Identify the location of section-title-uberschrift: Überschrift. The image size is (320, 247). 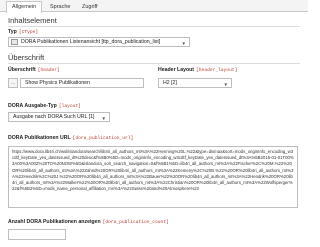
(26, 57).